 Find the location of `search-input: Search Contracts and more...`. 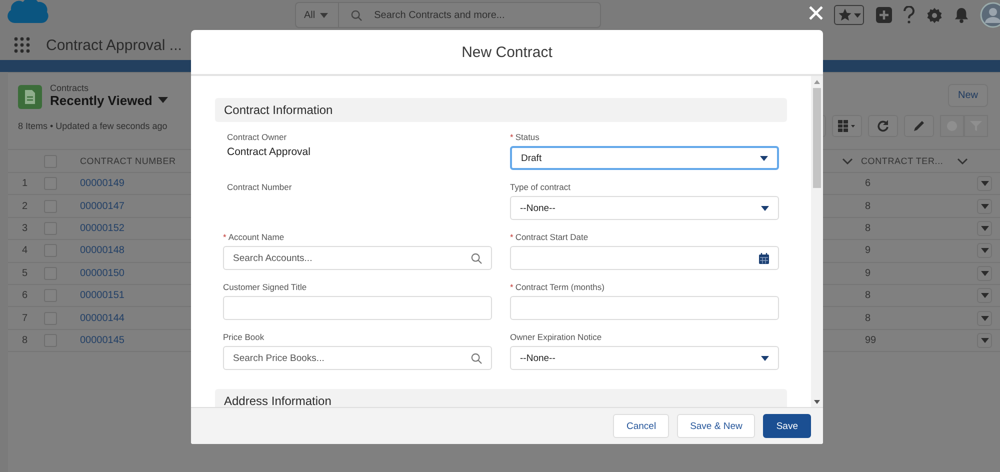

search-input: Search Contracts and more... is located at coordinates (486, 15).